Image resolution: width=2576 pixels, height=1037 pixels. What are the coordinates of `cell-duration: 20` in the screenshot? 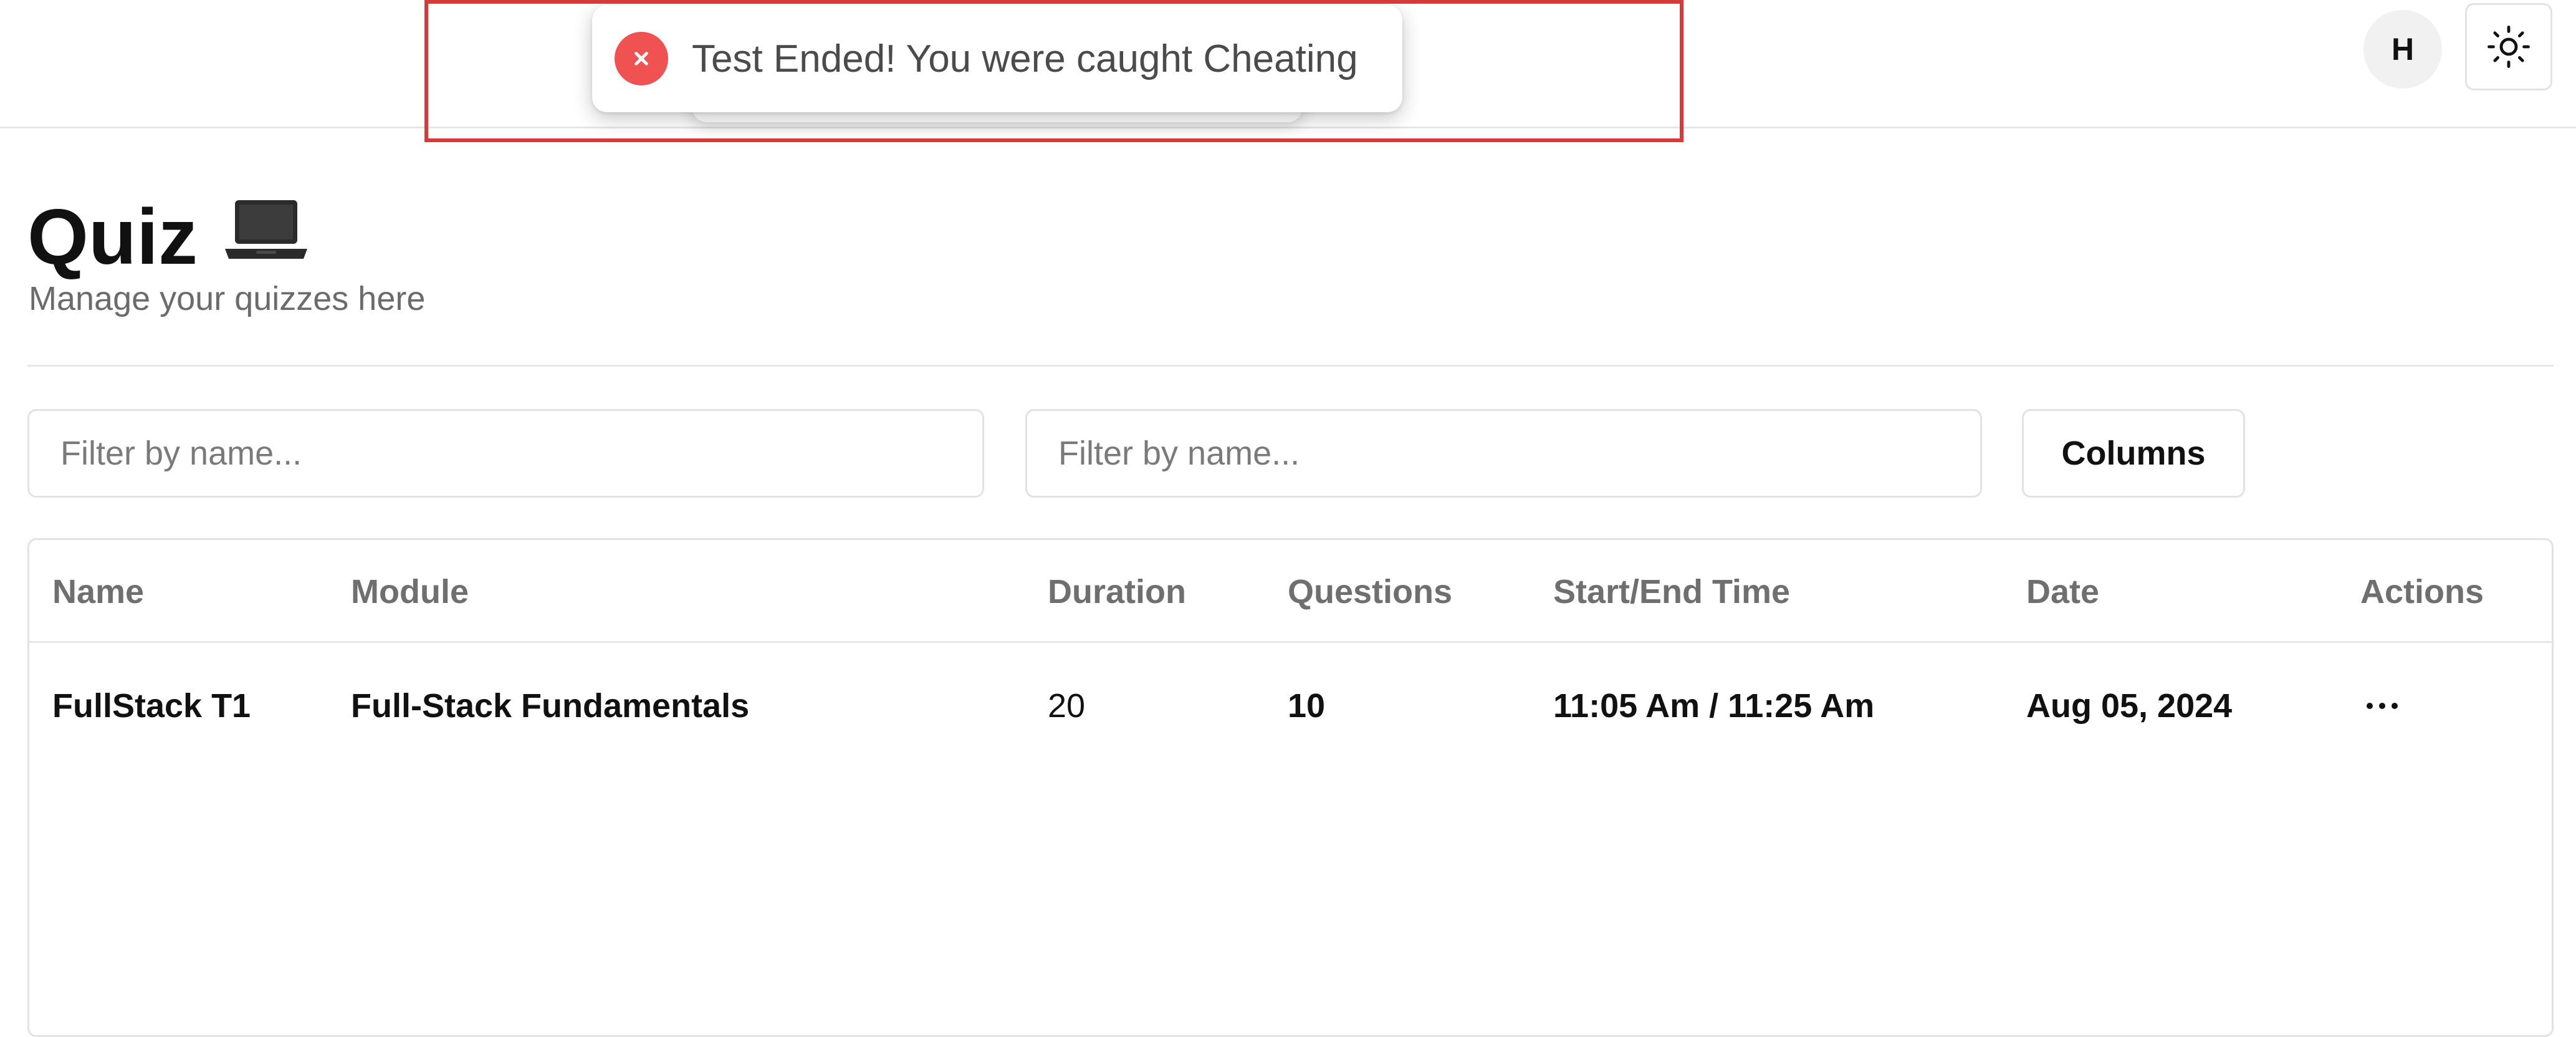 It's located at (1067, 706).